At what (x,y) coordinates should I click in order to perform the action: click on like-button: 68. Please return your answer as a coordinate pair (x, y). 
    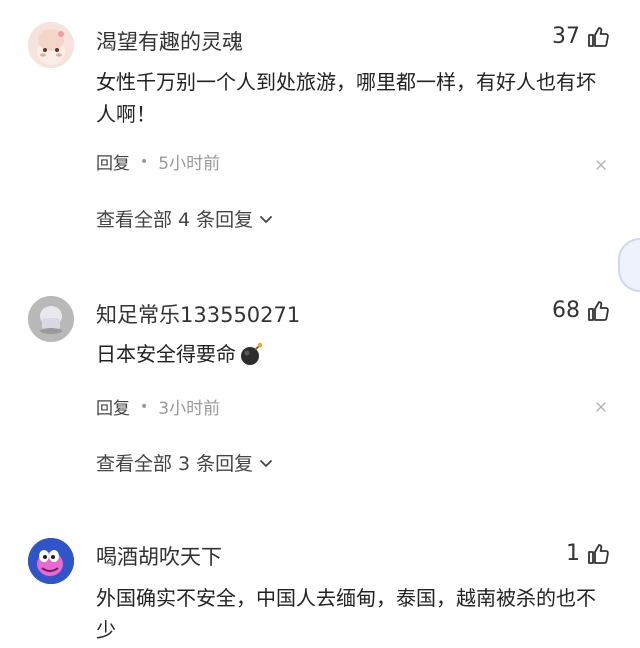
    Looking at the image, I should click on (581, 310).